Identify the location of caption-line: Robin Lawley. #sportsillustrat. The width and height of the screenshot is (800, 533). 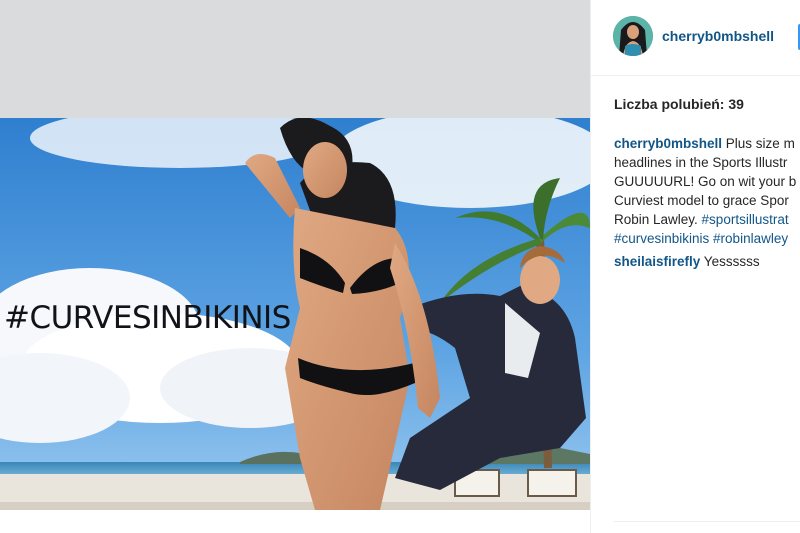
(707, 219).